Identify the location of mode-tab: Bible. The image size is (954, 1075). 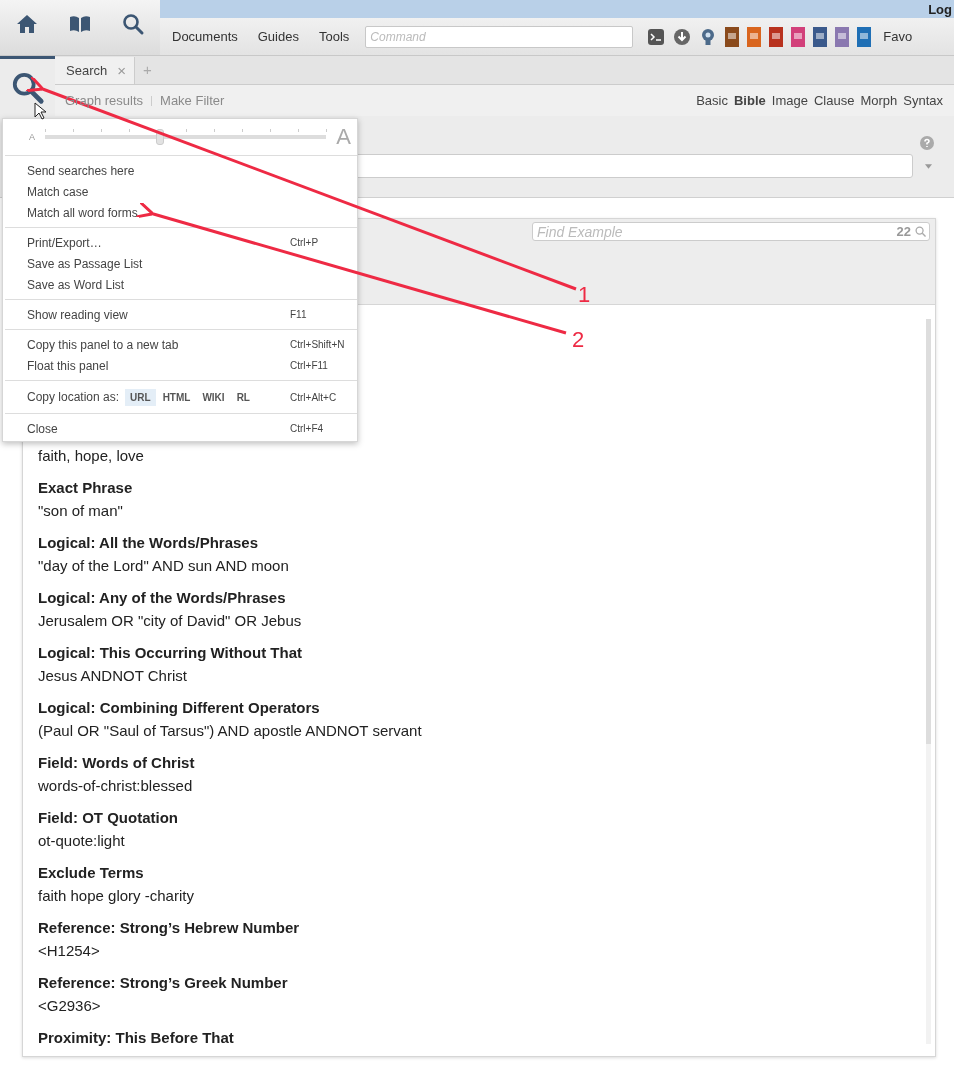
(750, 100).